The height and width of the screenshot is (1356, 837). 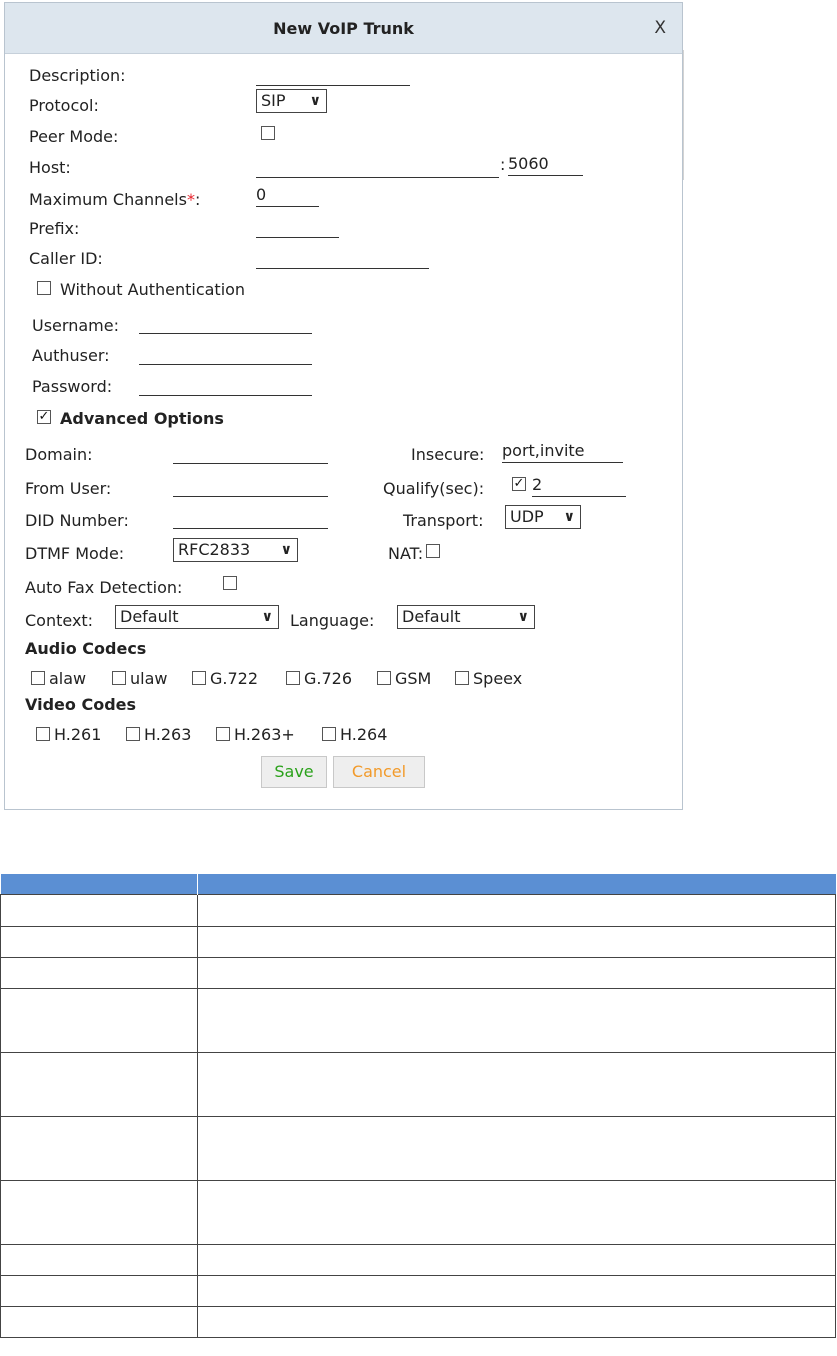 What do you see at coordinates (74, 136) in the screenshot?
I see `peer-mode-label: Peer Mode:` at bounding box center [74, 136].